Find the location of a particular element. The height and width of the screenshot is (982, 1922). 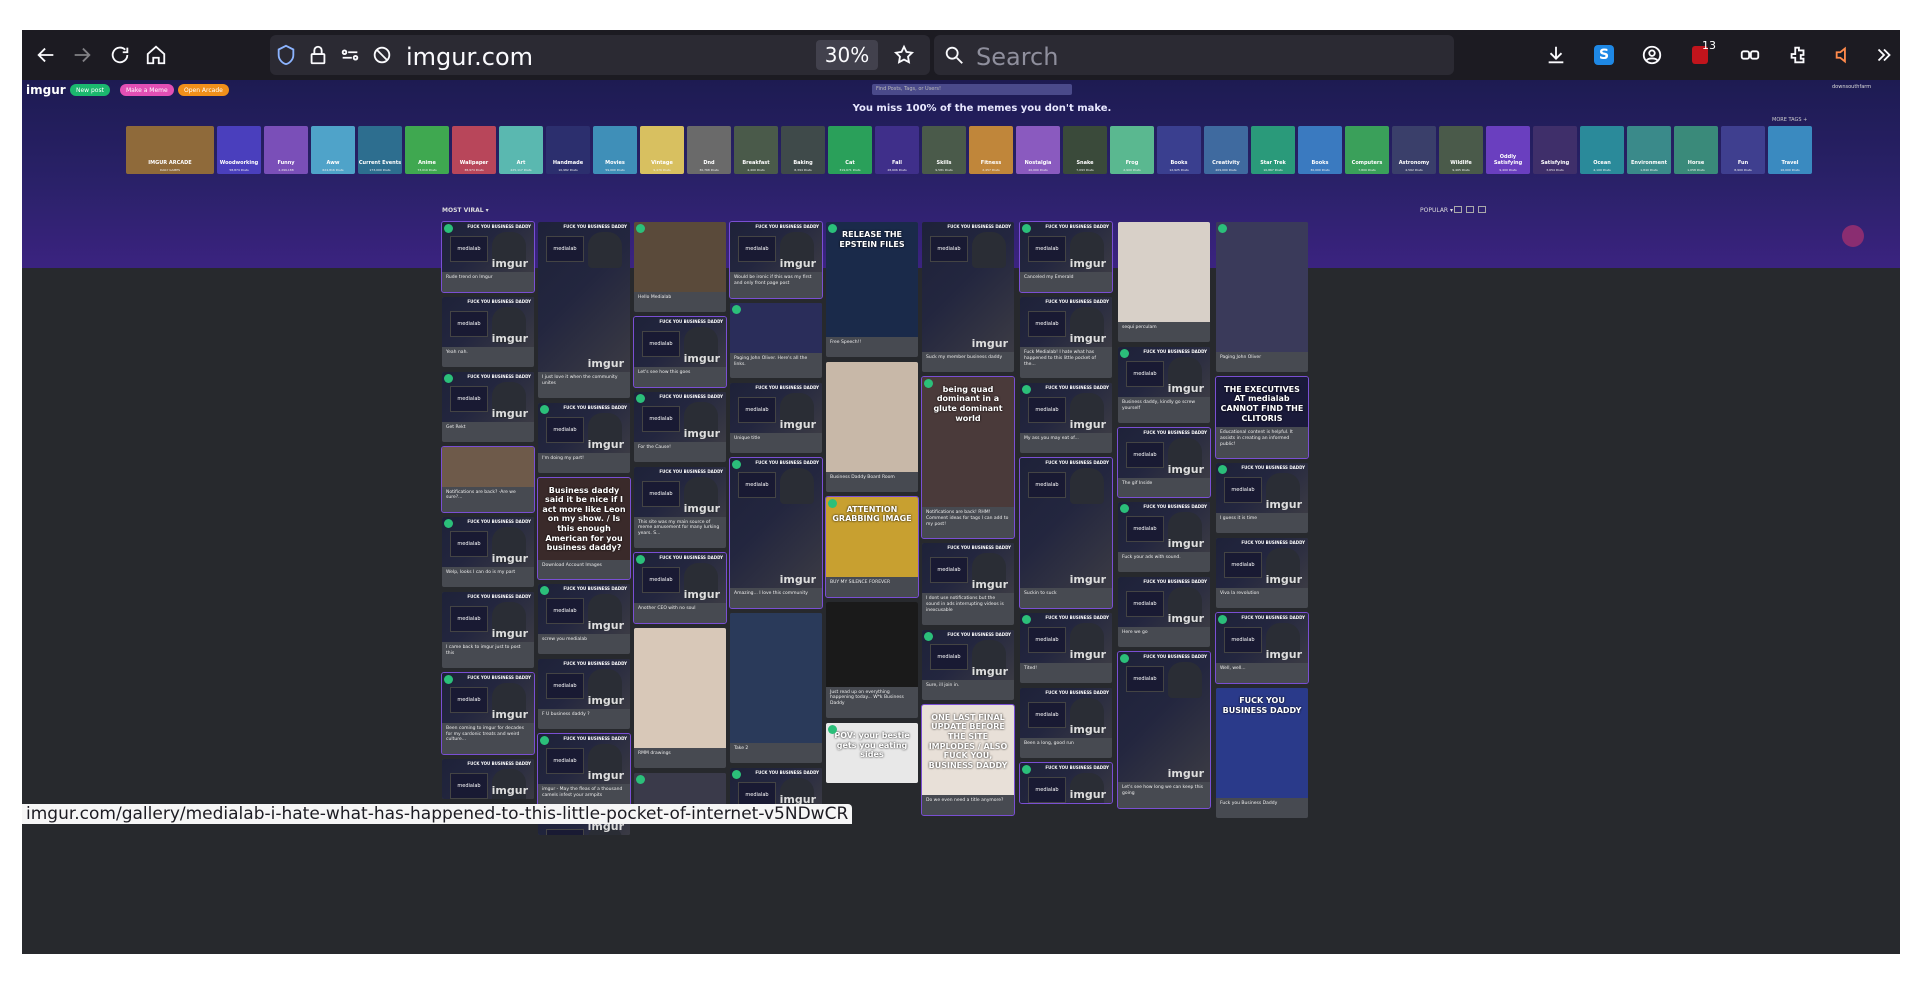

ublock-extension-icon: 13 is located at coordinates (1700, 55).